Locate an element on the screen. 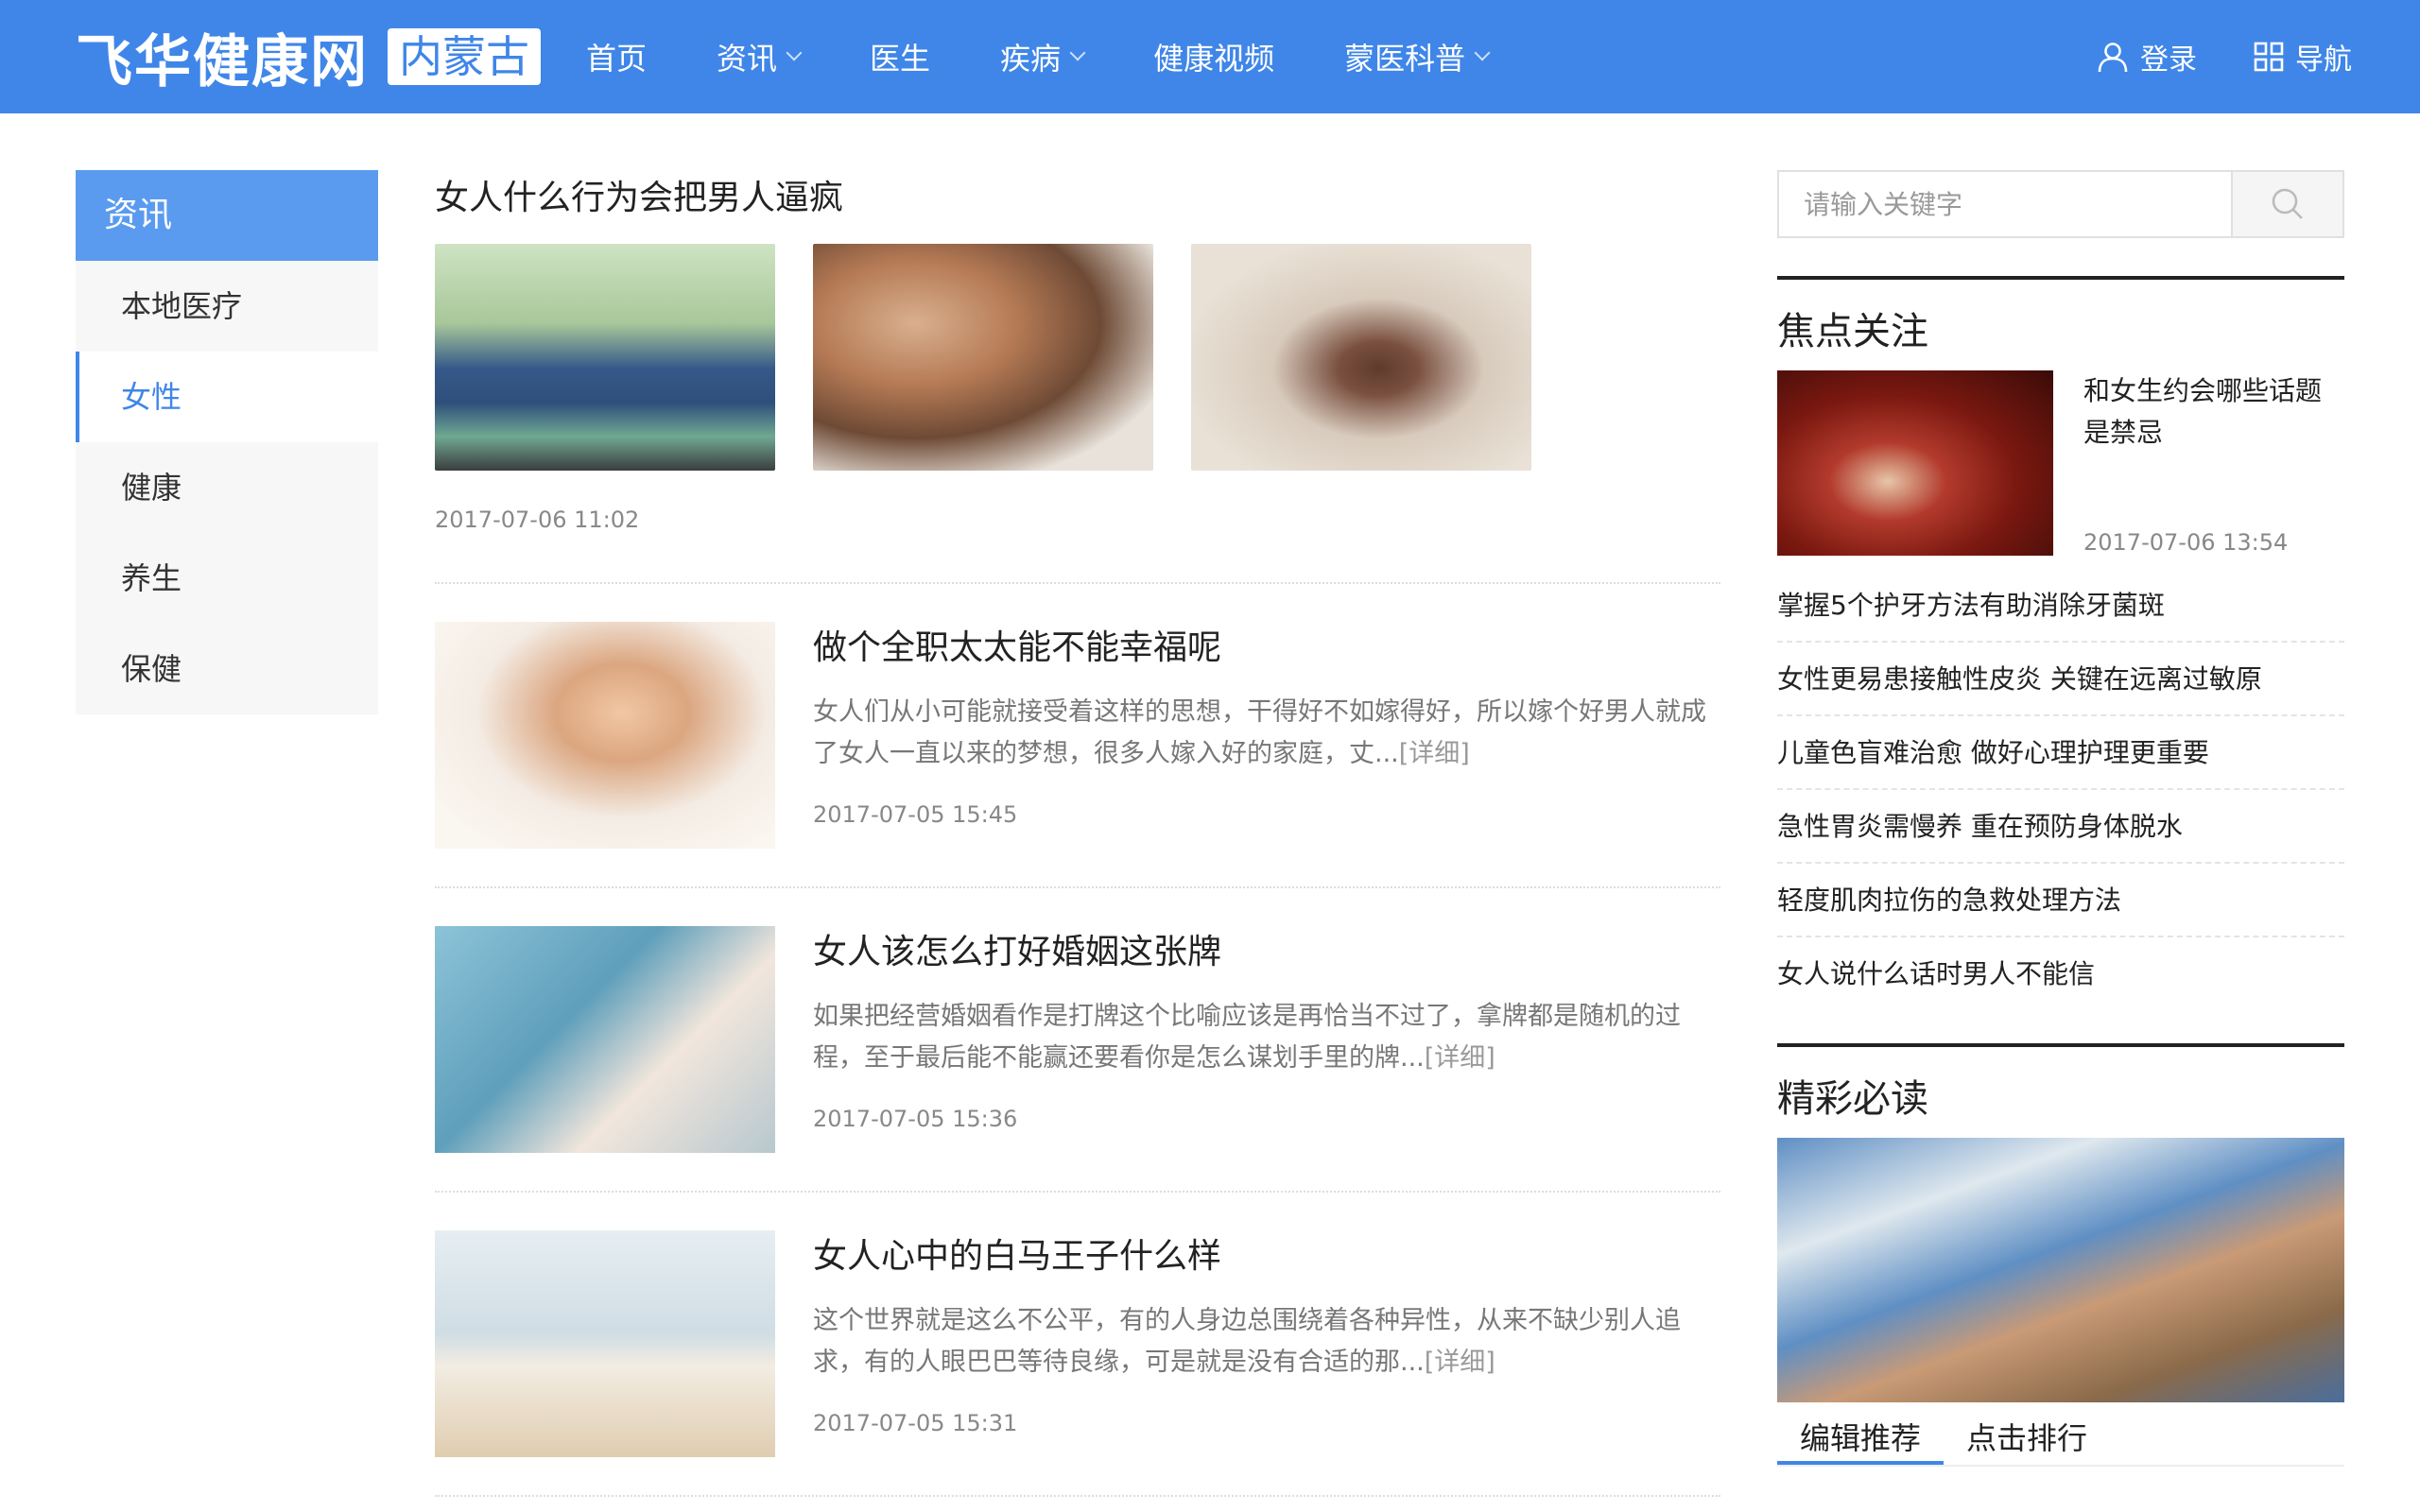 The height and width of the screenshot is (1512, 2420). list-item: 女人说什么话时男人不能信 is located at coordinates (2060, 974).